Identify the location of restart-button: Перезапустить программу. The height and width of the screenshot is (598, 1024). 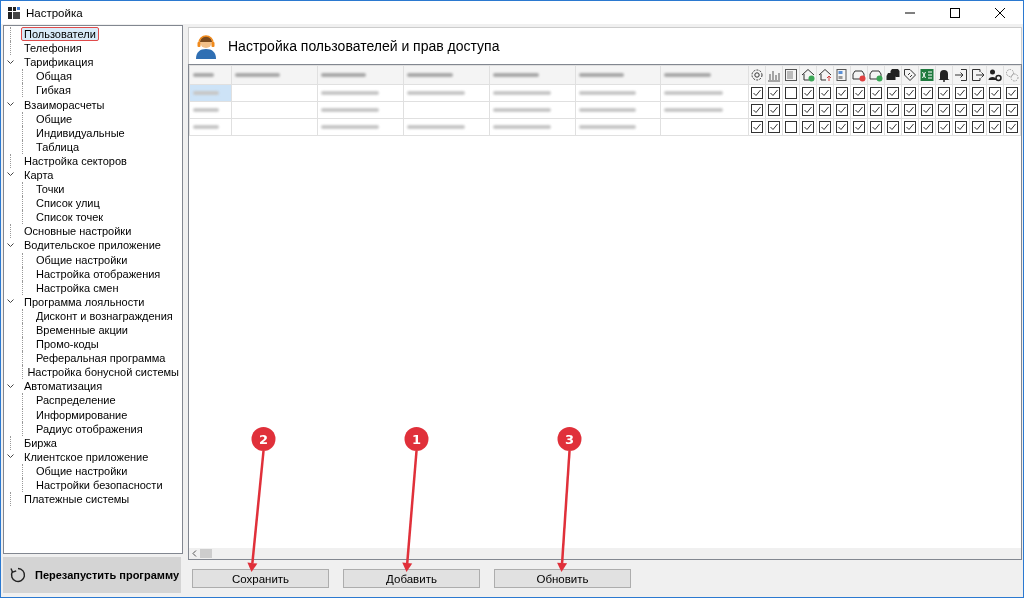
(92, 575).